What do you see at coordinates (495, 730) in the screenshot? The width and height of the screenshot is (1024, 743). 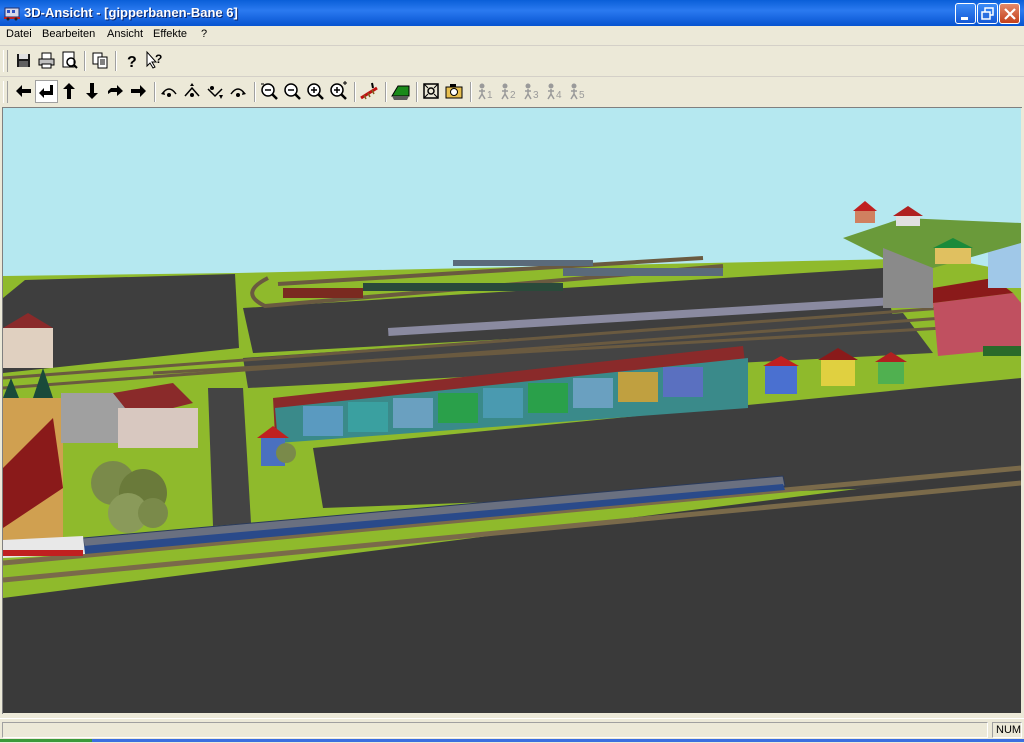 I see `status-message` at bounding box center [495, 730].